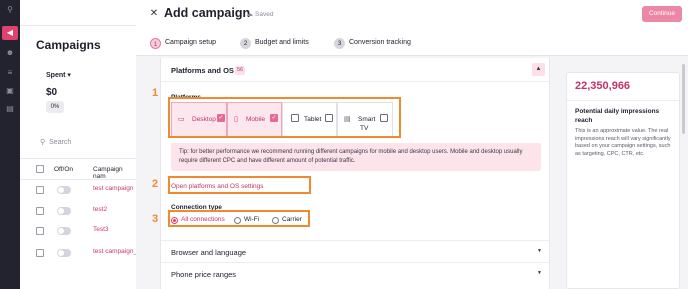 This screenshot has width=688, height=289. I want to click on search-placeholder: Search, so click(60, 142).